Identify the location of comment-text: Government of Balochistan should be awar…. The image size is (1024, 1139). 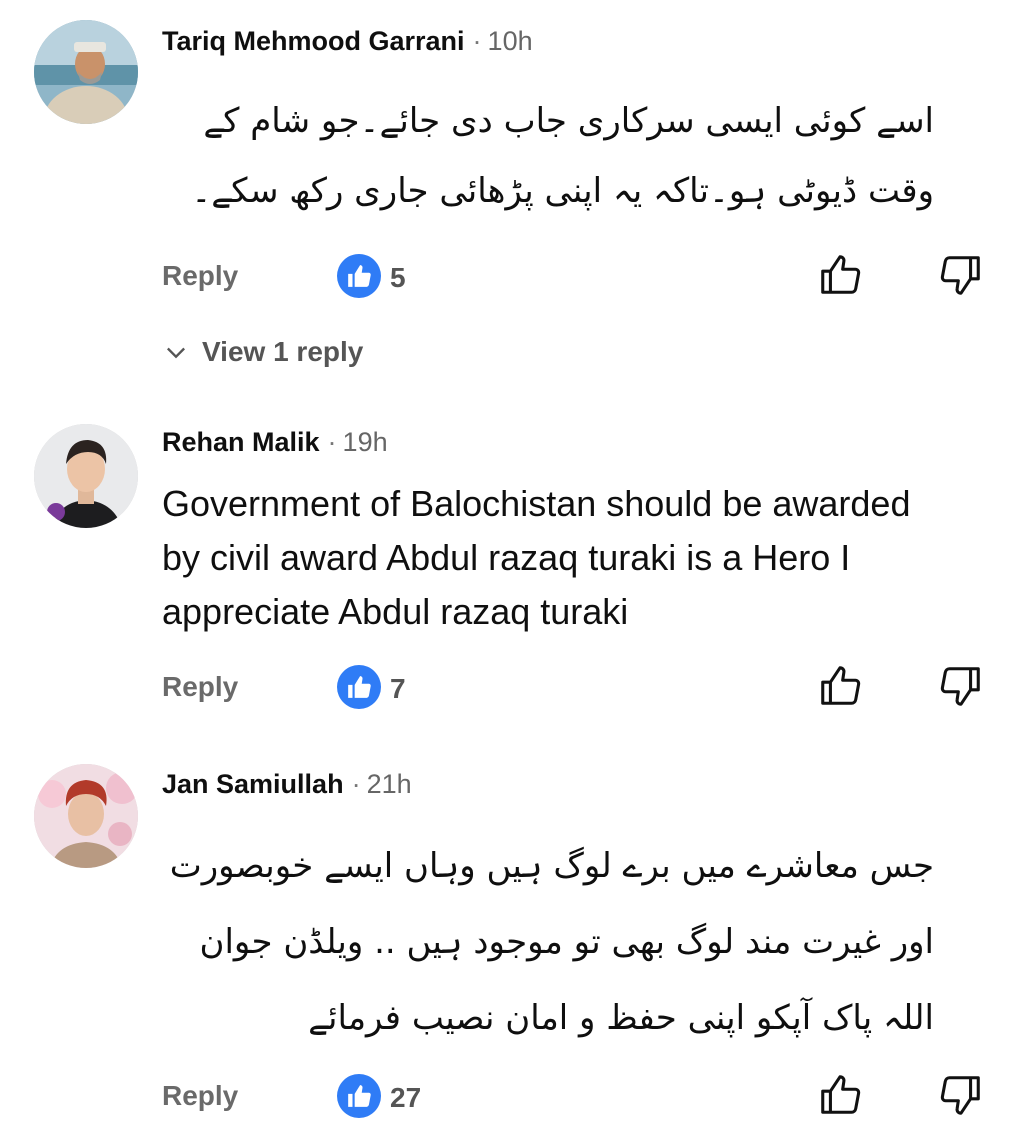
(536, 557).